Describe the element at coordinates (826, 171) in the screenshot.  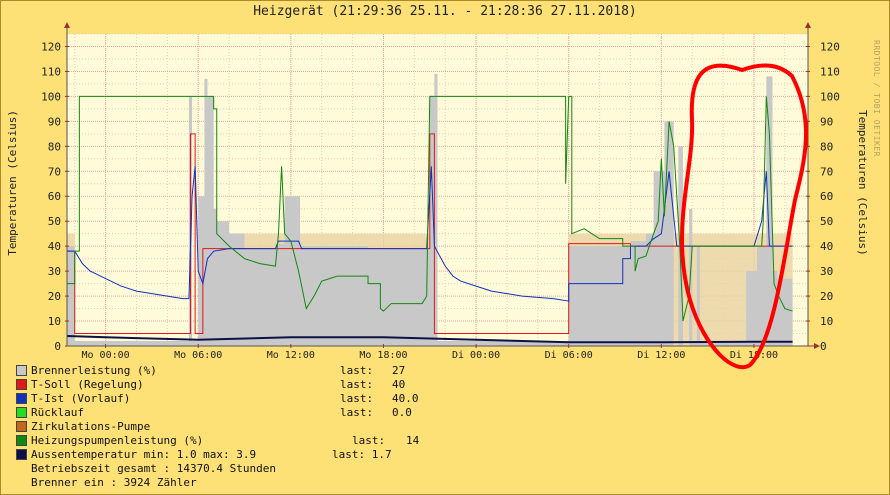
I see `y-tick-label-right: 70` at that location.